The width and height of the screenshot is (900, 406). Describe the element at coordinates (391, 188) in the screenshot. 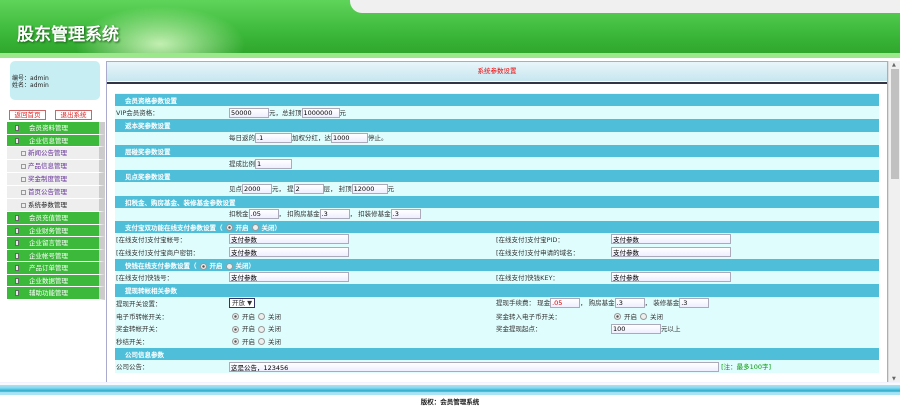

I see `label: 元` at that location.